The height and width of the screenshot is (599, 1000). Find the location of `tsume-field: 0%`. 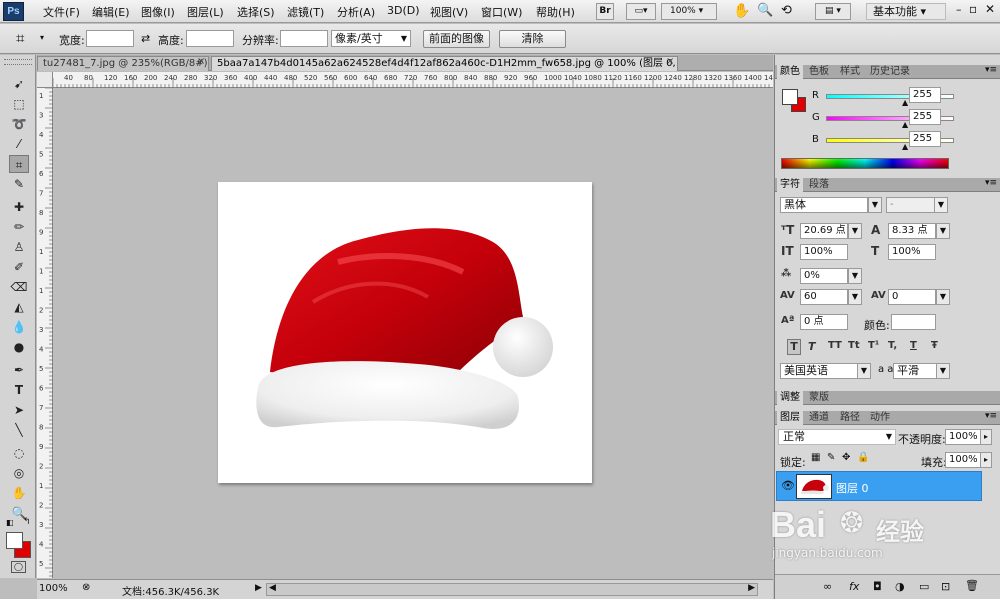

tsume-field: 0% is located at coordinates (824, 276).